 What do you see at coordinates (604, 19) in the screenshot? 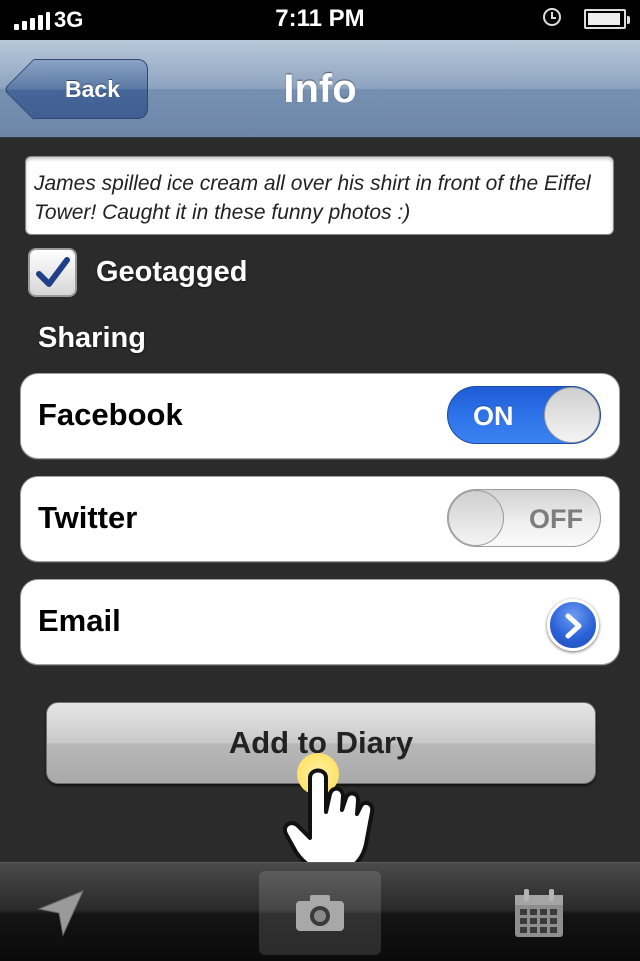
I see `battery-fill` at bounding box center [604, 19].